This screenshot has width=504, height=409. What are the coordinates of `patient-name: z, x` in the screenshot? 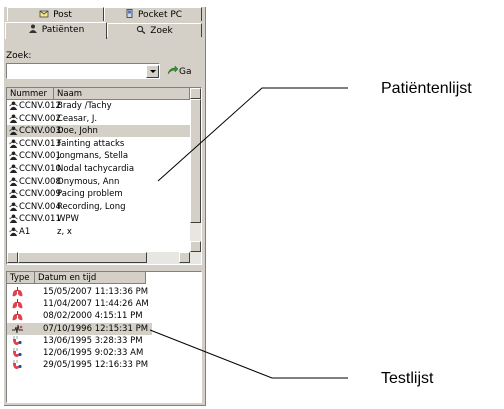 It's located at (64, 232).